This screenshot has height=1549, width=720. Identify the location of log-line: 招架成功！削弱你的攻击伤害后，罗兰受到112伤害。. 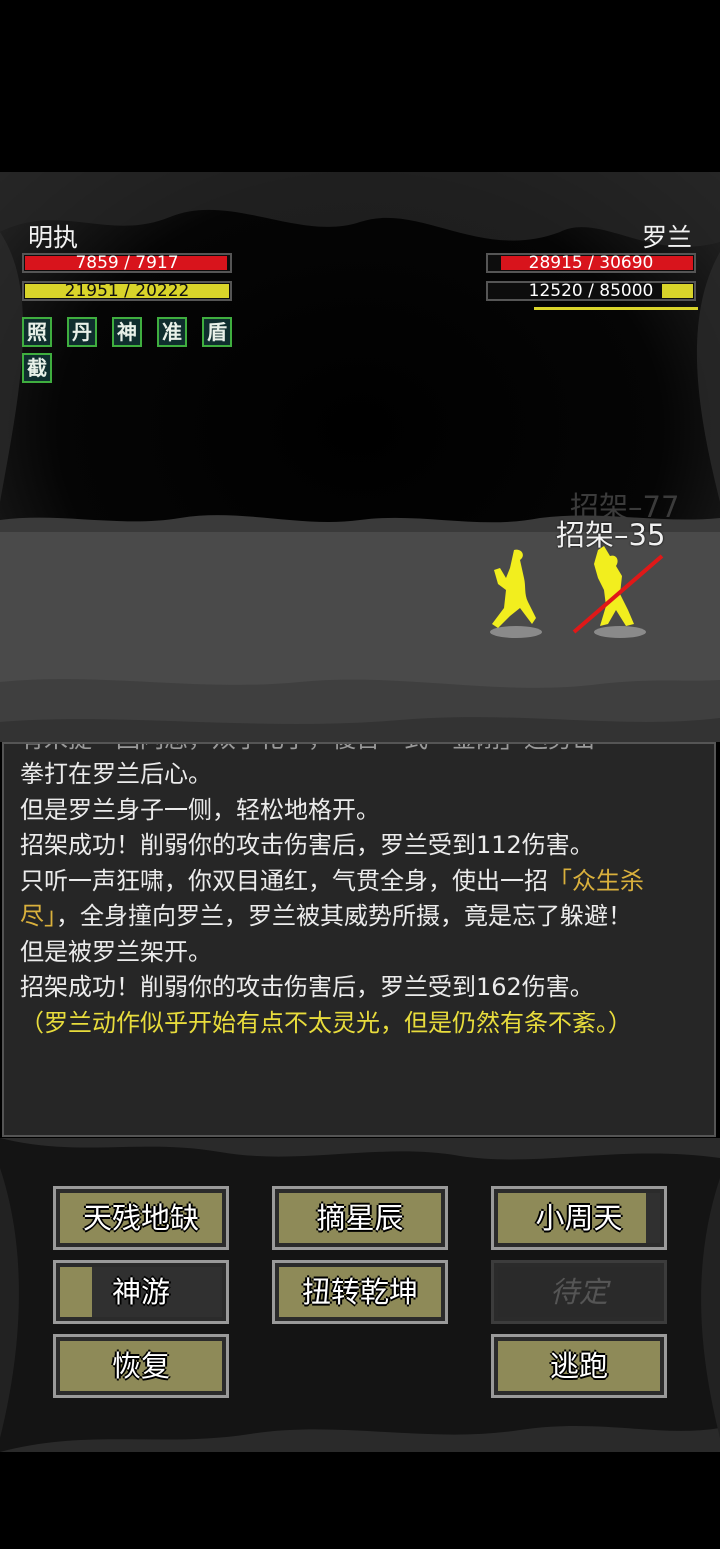
(307, 845).